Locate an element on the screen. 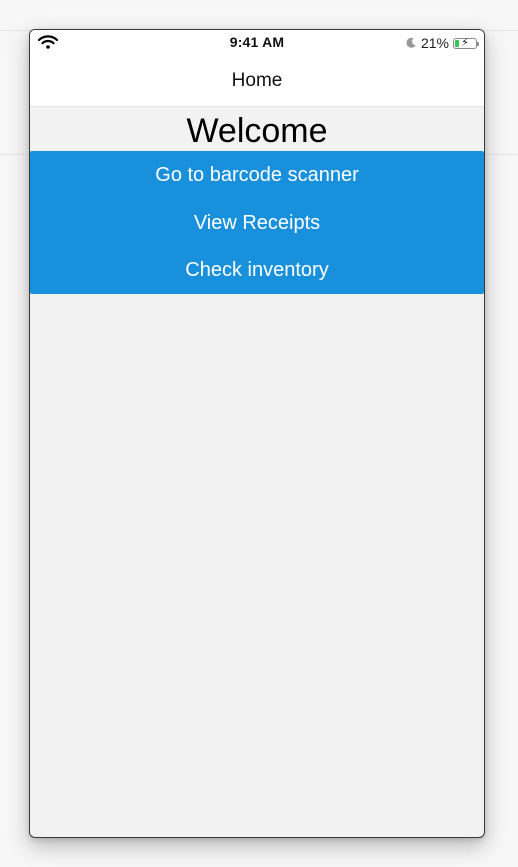  barcode-scanner-button: Go to barcode scanner is located at coordinates (257, 175).